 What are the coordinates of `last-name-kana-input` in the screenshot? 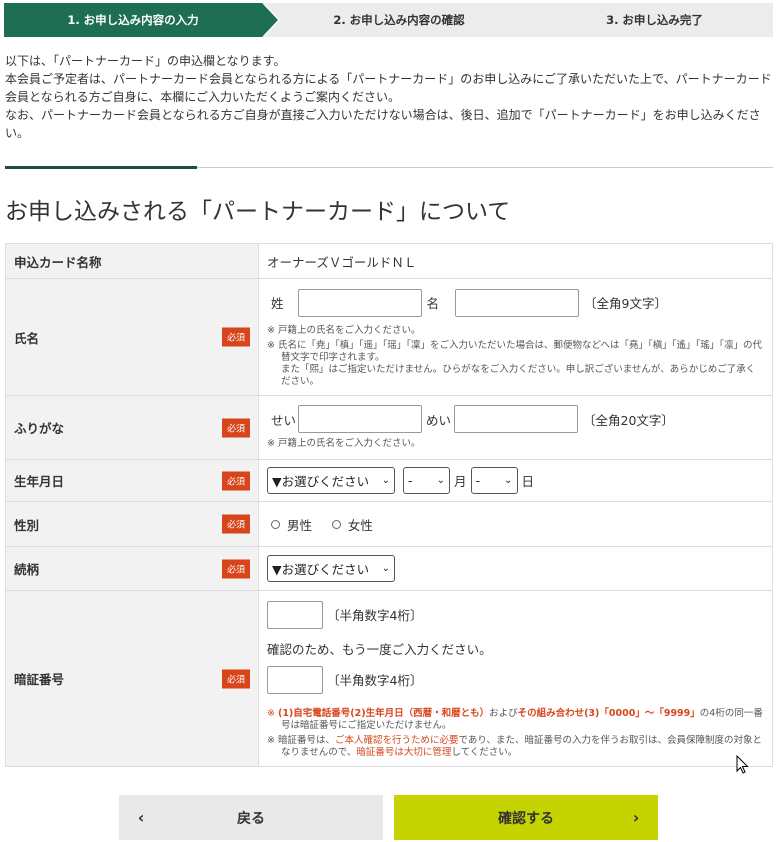 It's located at (360, 419).